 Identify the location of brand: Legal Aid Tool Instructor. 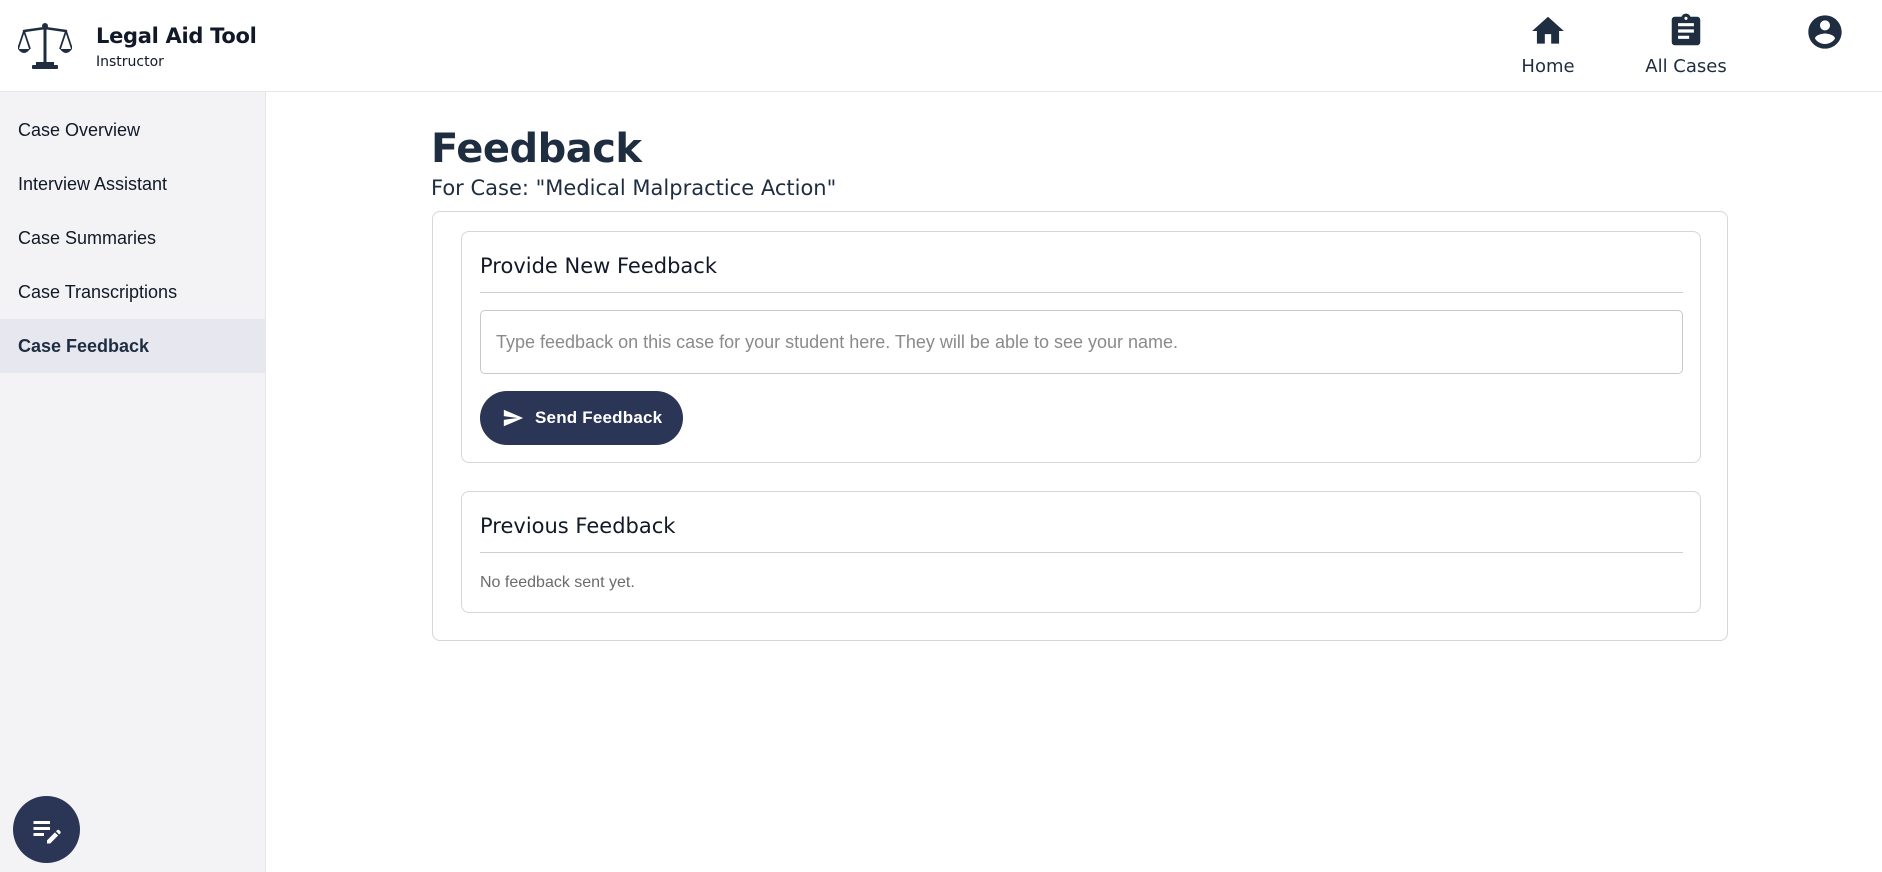
(137, 46).